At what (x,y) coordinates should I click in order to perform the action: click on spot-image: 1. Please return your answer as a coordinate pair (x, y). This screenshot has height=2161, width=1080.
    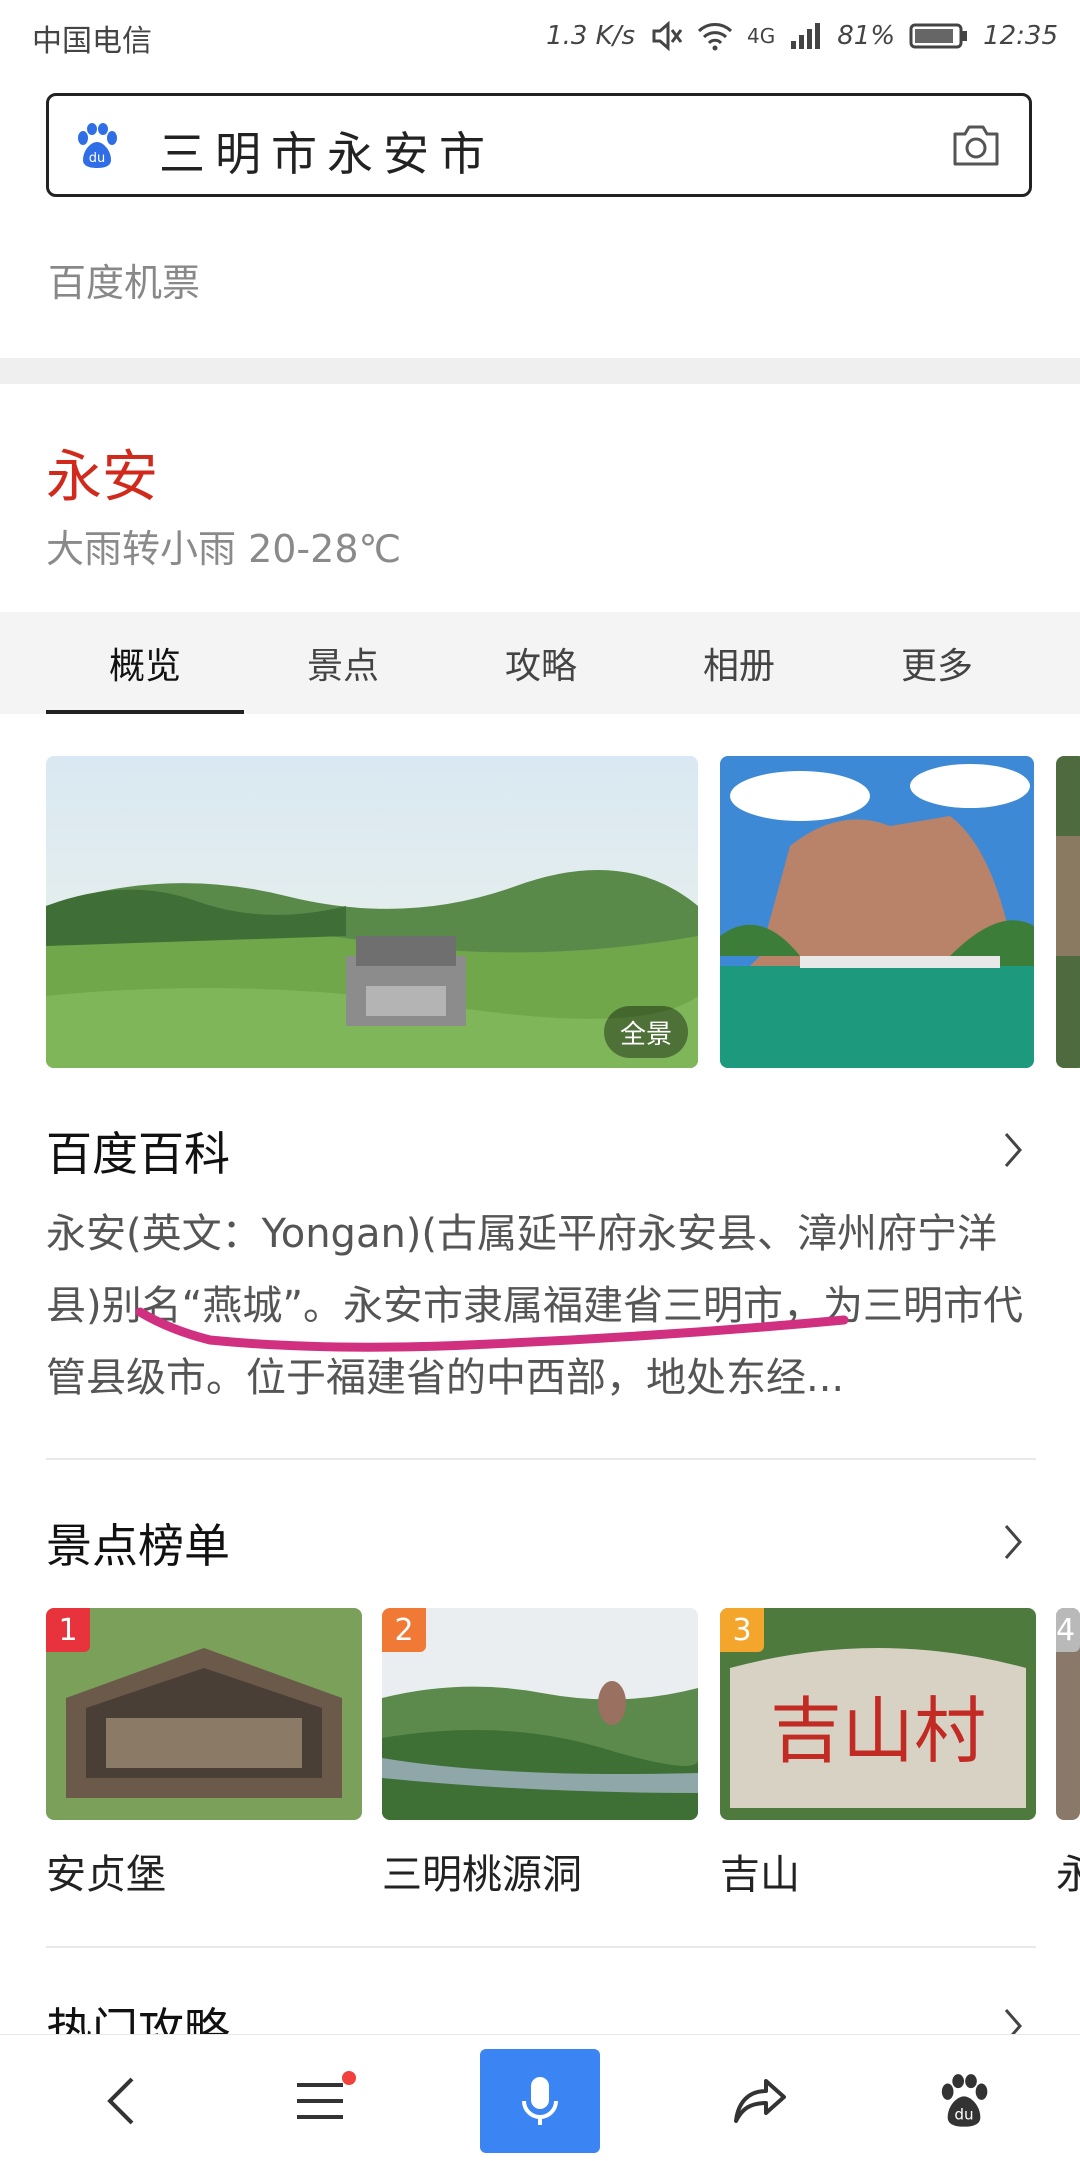
    Looking at the image, I should click on (204, 1714).